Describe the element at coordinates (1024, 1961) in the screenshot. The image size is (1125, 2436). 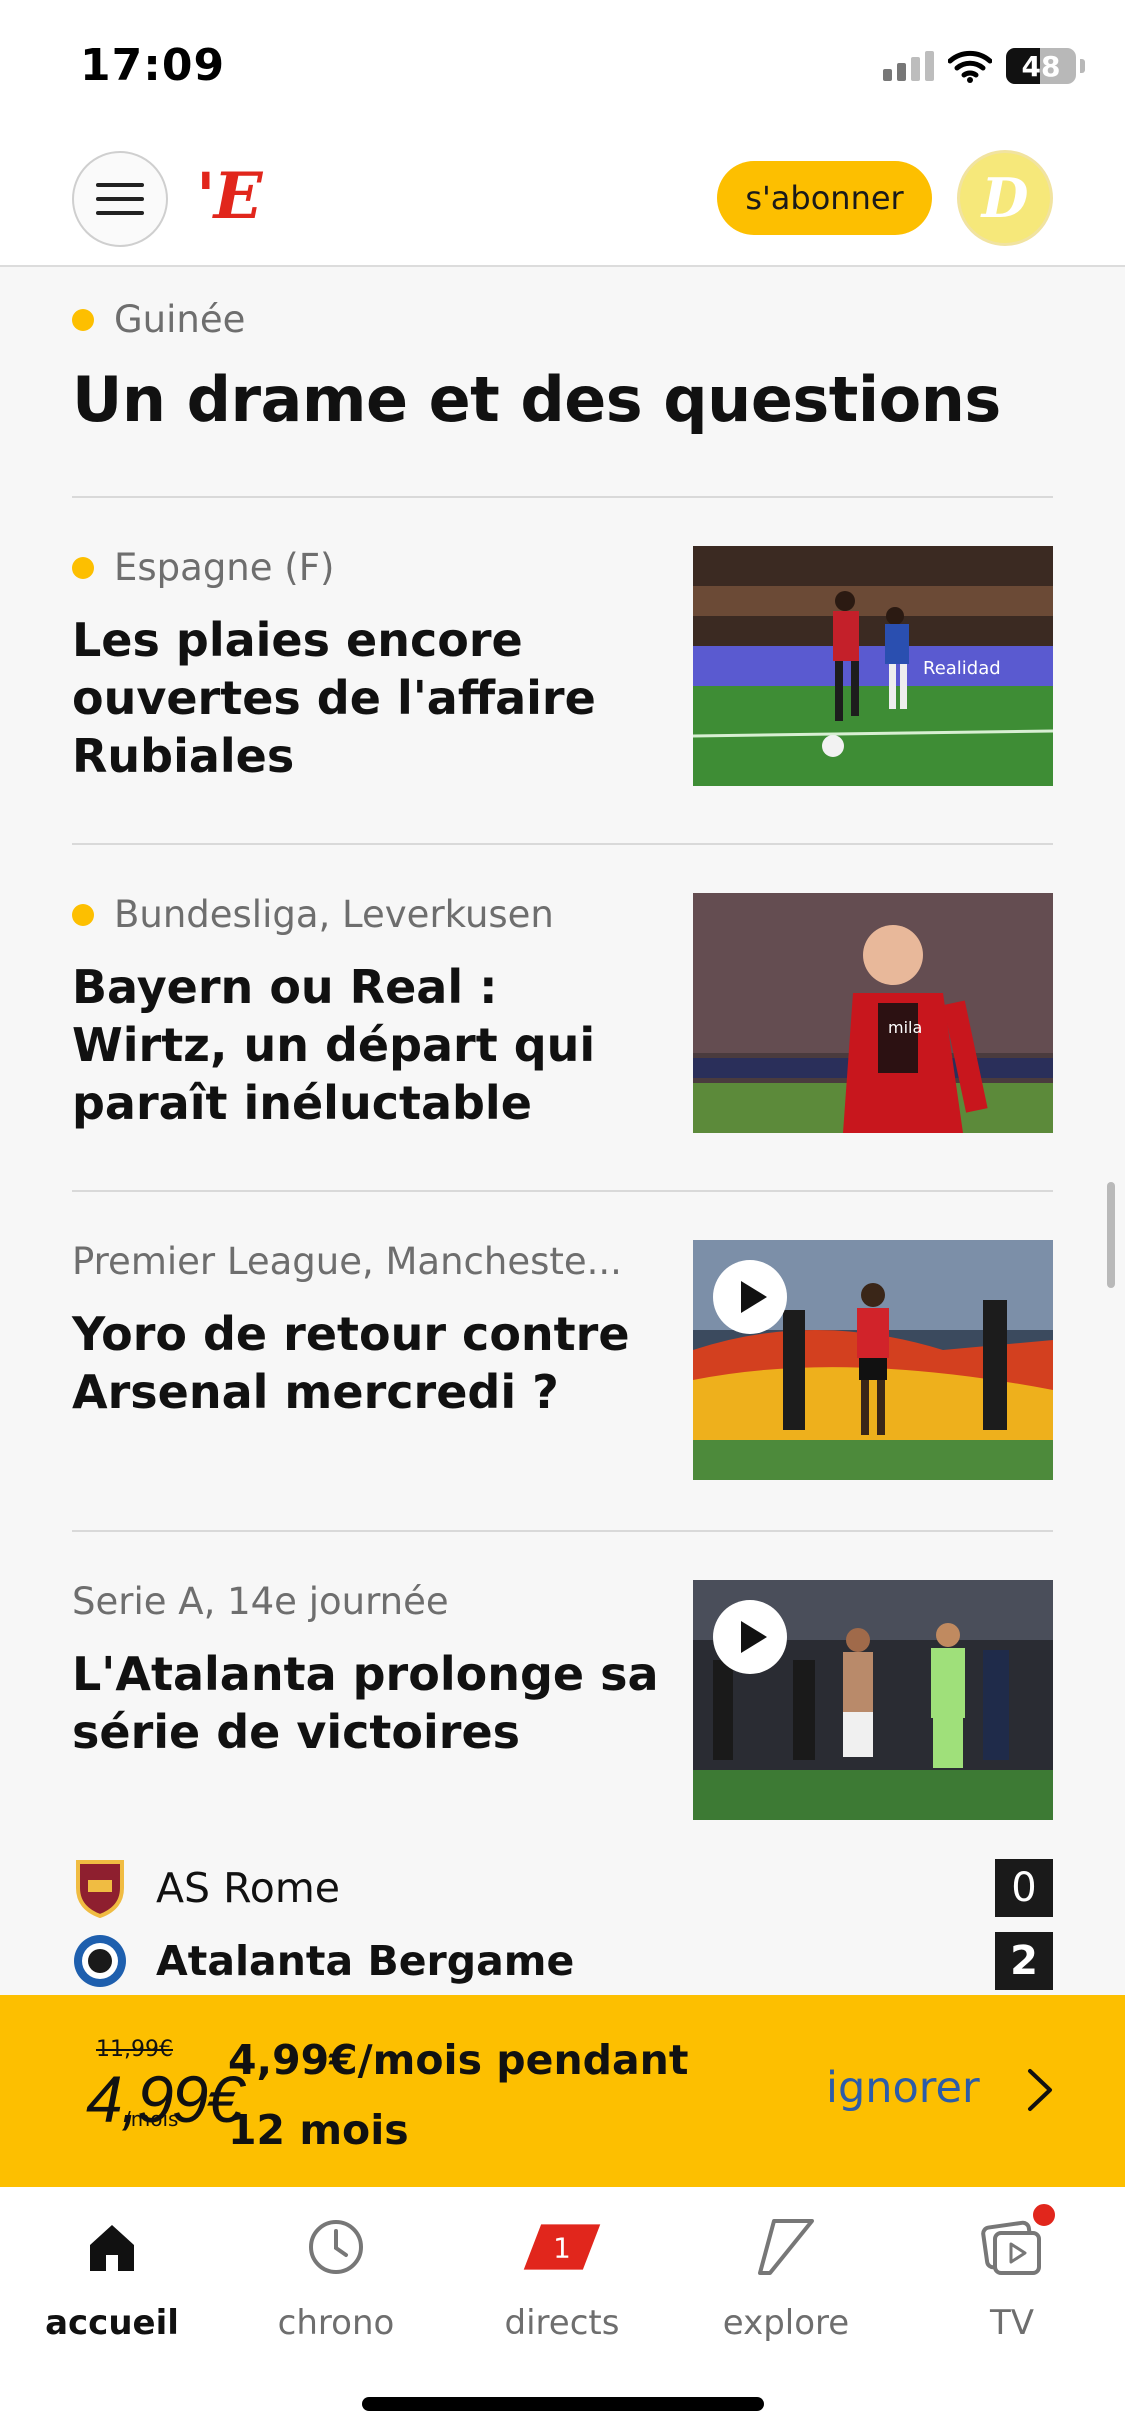
I see `team-score: 2` at that location.